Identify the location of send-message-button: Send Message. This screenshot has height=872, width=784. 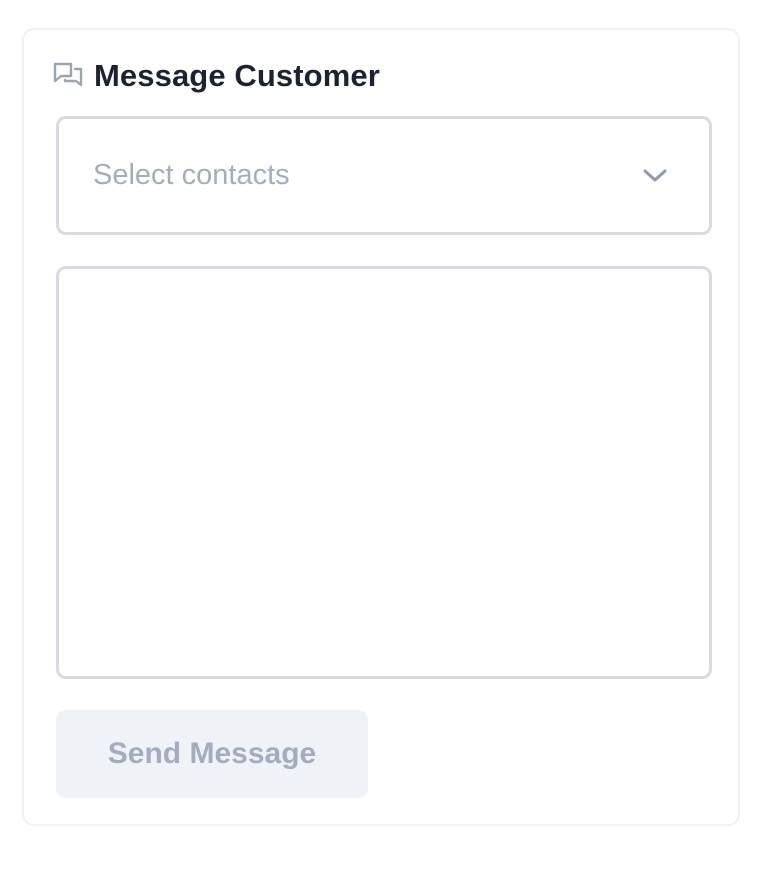
(212, 754).